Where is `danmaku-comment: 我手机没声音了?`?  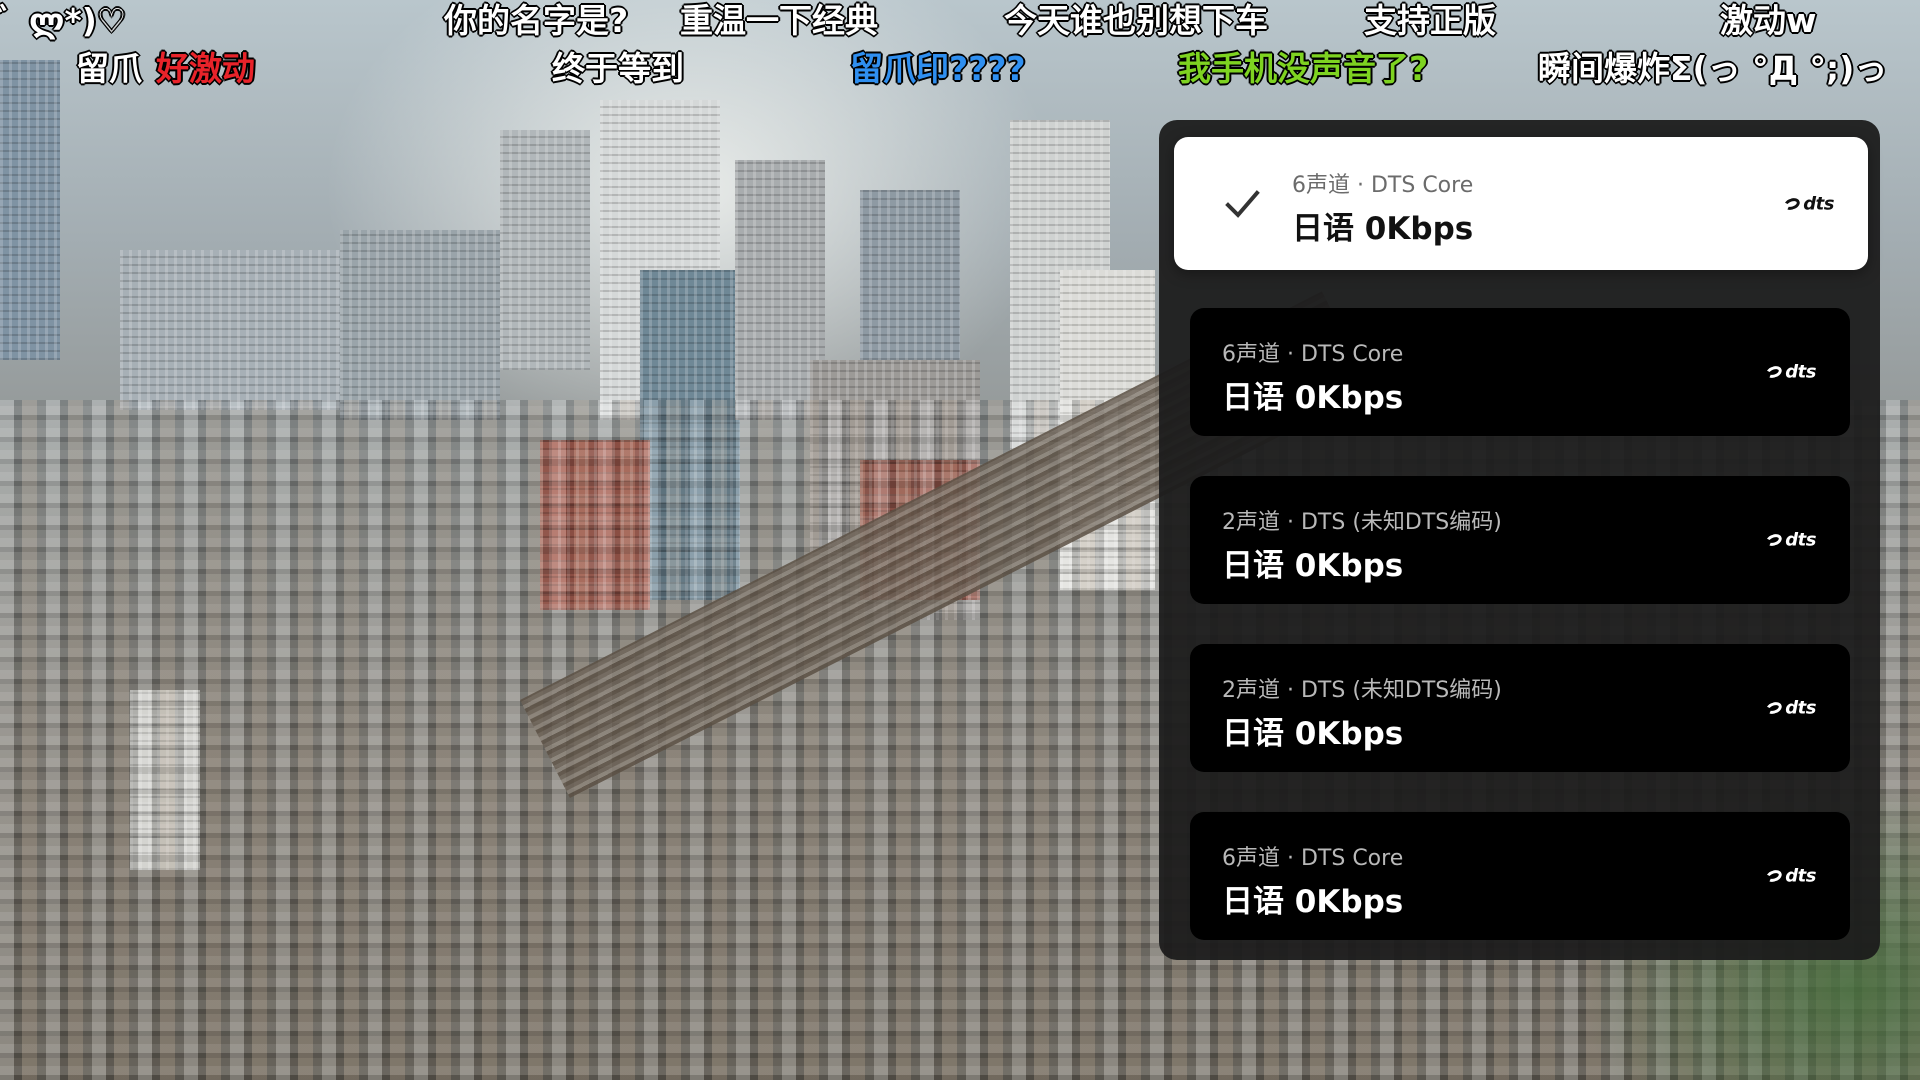 danmaku-comment: 我手机没声音了? is located at coordinates (1303, 68).